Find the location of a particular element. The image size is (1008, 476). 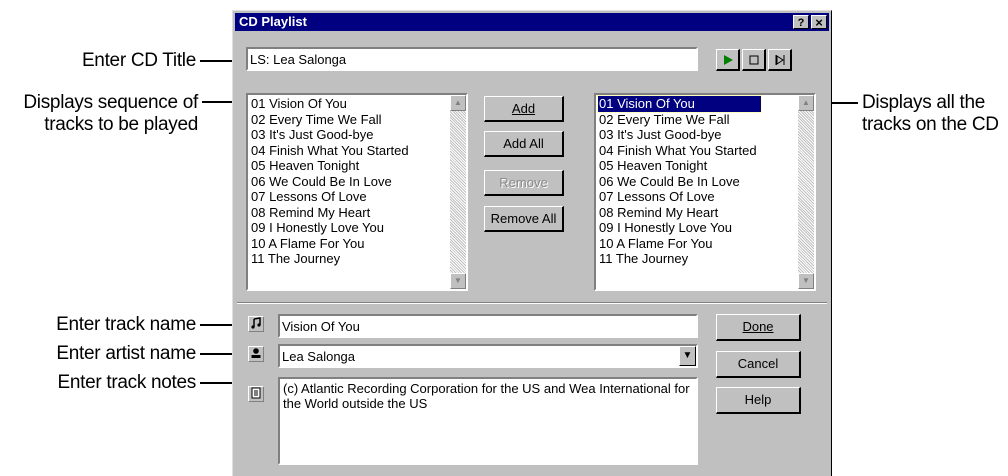

annotation-enter-artist-name: Enter artist name is located at coordinates (126, 353).